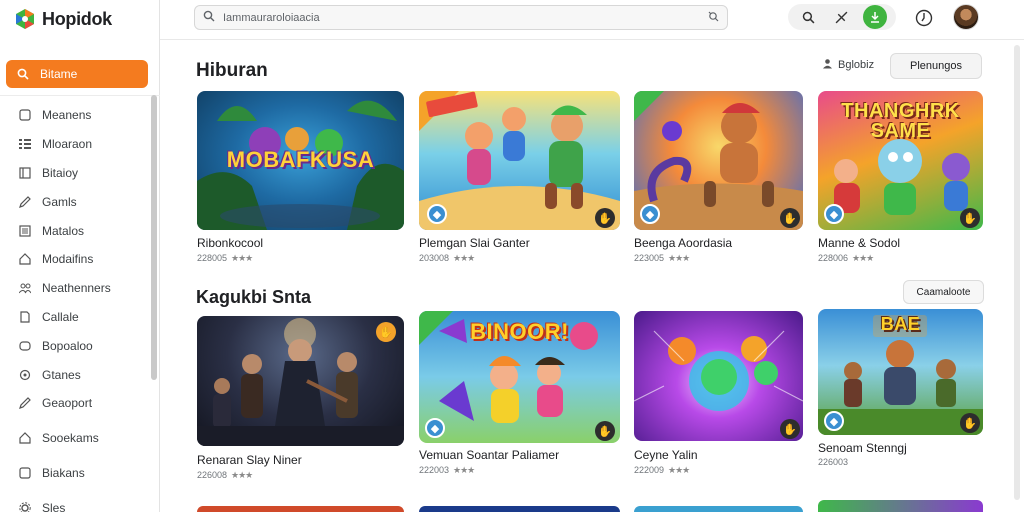 The height and width of the screenshot is (512, 1024). Describe the element at coordinates (519, 377) in the screenshot. I see `game-thumbnail: BINOOR! ◆ ✋` at that location.